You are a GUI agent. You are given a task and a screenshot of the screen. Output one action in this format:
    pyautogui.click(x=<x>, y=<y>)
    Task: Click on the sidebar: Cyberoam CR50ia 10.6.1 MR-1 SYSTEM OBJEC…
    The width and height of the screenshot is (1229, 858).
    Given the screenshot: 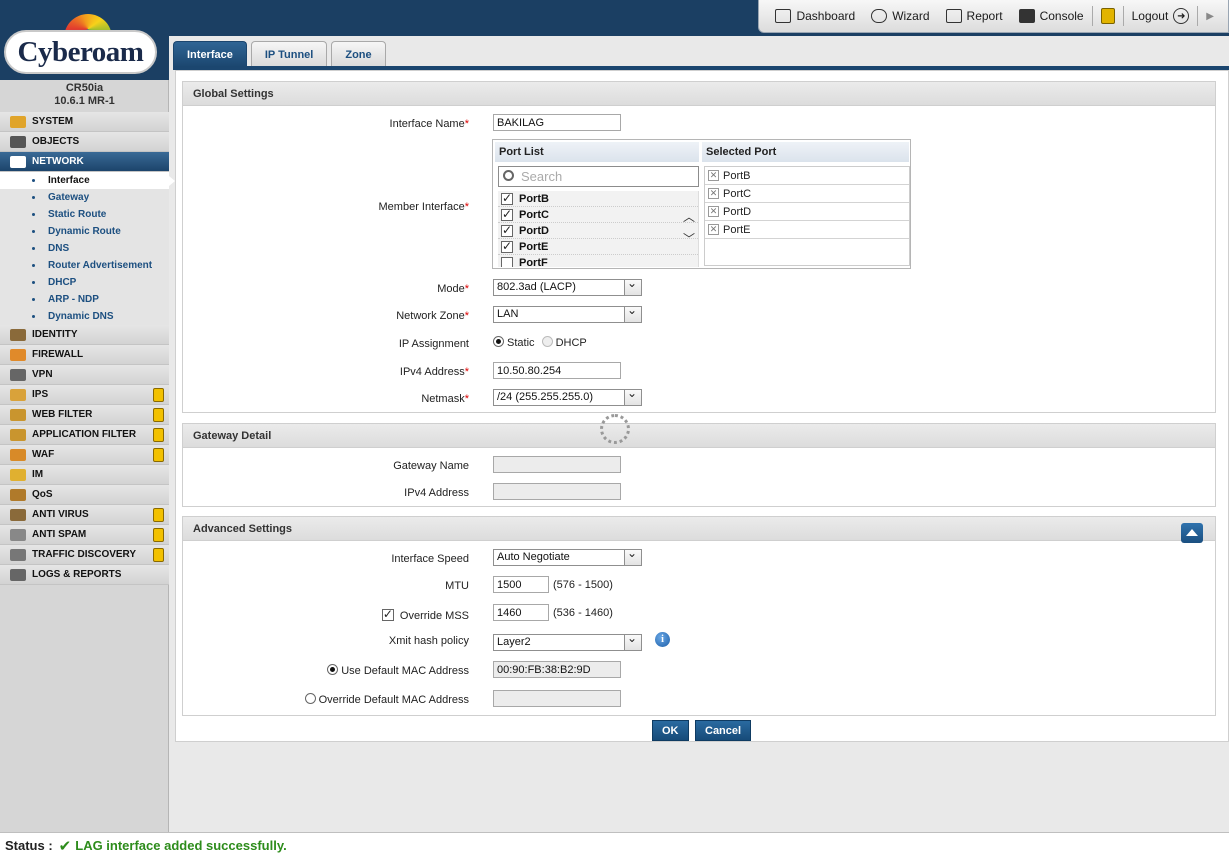 What is the action you would take?
    pyautogui.click(x=87, y=416)
    